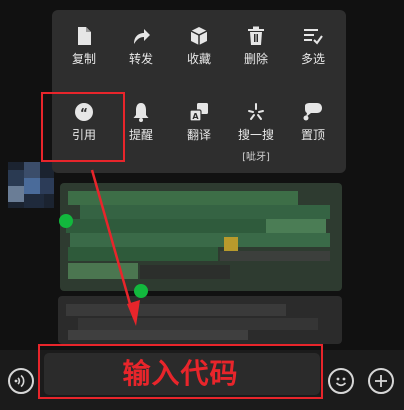  I want to click on emoji-icon, so click(341, 381).